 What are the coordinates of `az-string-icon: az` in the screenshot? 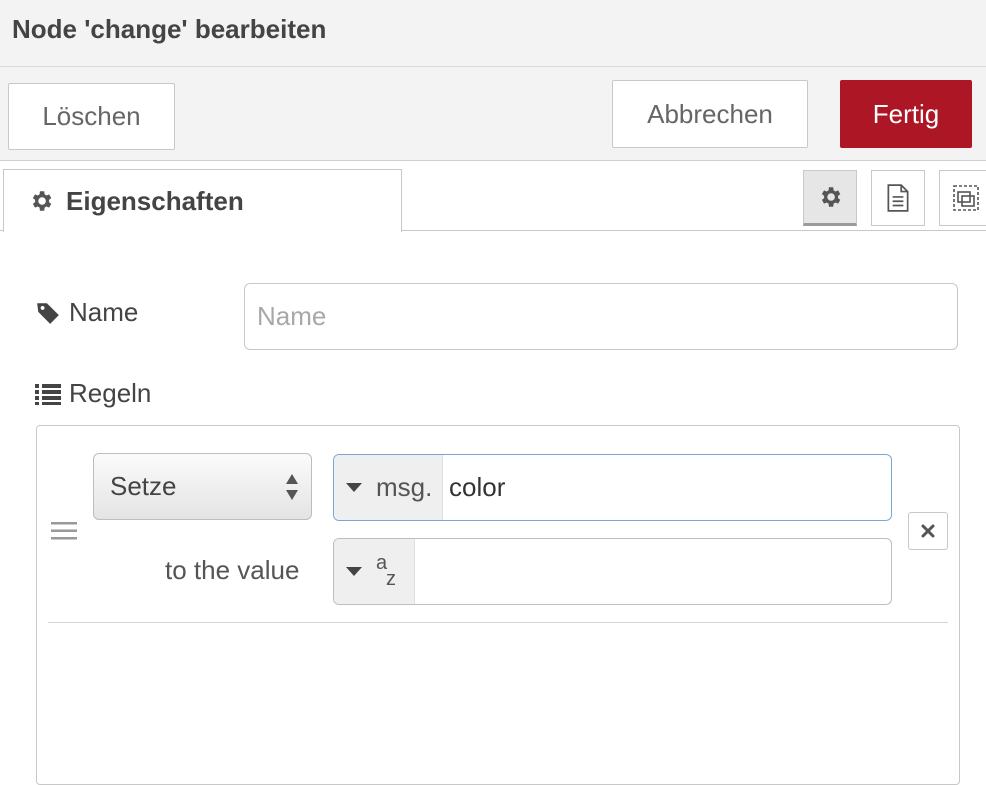 It's located at (386, 570).